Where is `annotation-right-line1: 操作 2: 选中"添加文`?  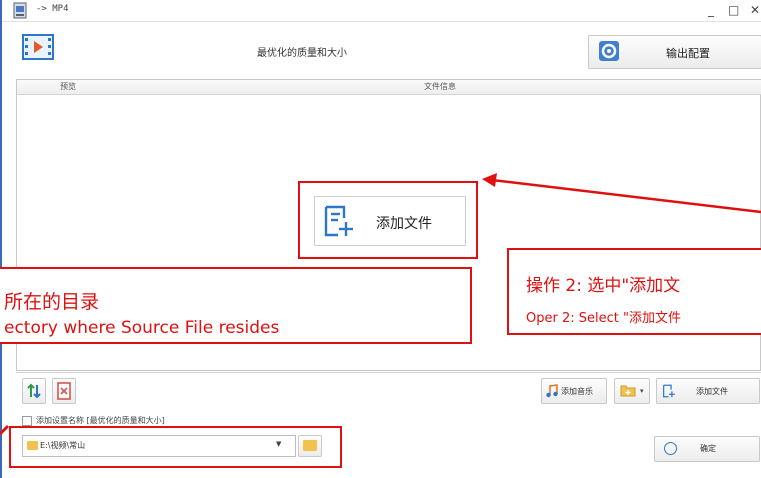 annotation-right-line1: 操作 2: 选中"添加文 is located at coordinates (603, 286).